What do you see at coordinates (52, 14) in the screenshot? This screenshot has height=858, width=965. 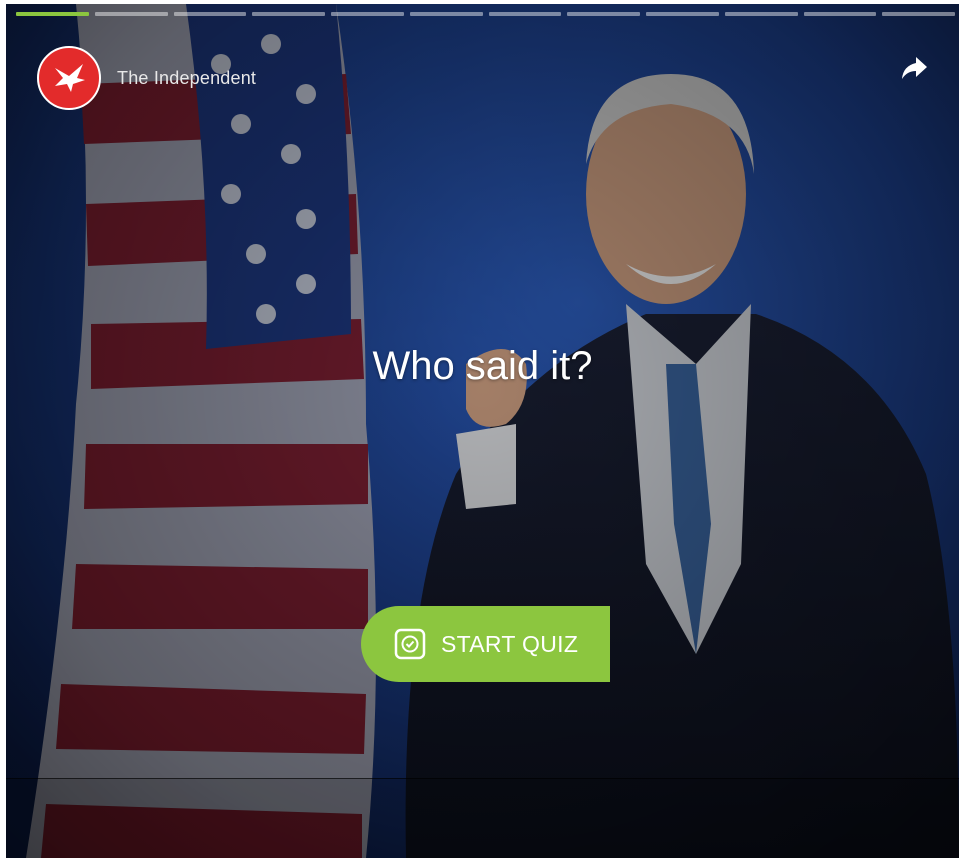 I see `progress-segment-active` at bounding box center [52, 14].